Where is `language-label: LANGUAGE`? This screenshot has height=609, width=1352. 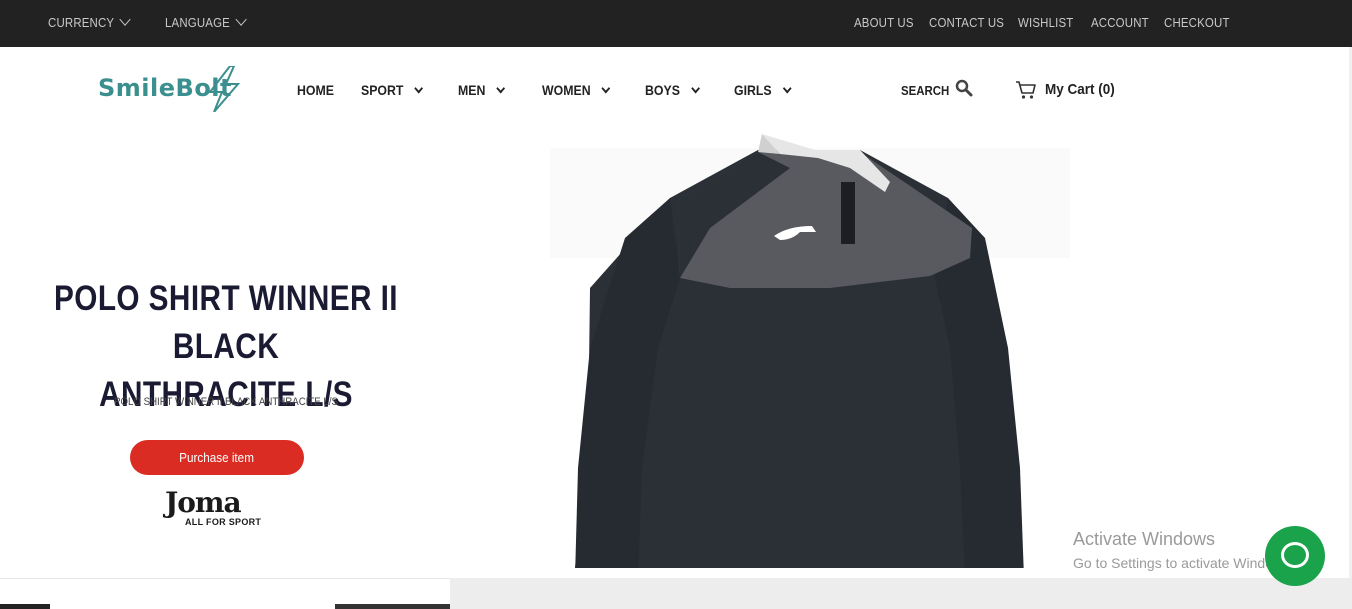
language-label: LANGUAGE is located at coordinates (197, 22).